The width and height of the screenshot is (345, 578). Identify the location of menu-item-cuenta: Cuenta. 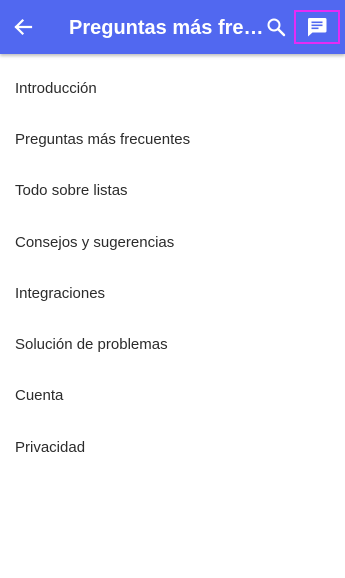
(172, 395).